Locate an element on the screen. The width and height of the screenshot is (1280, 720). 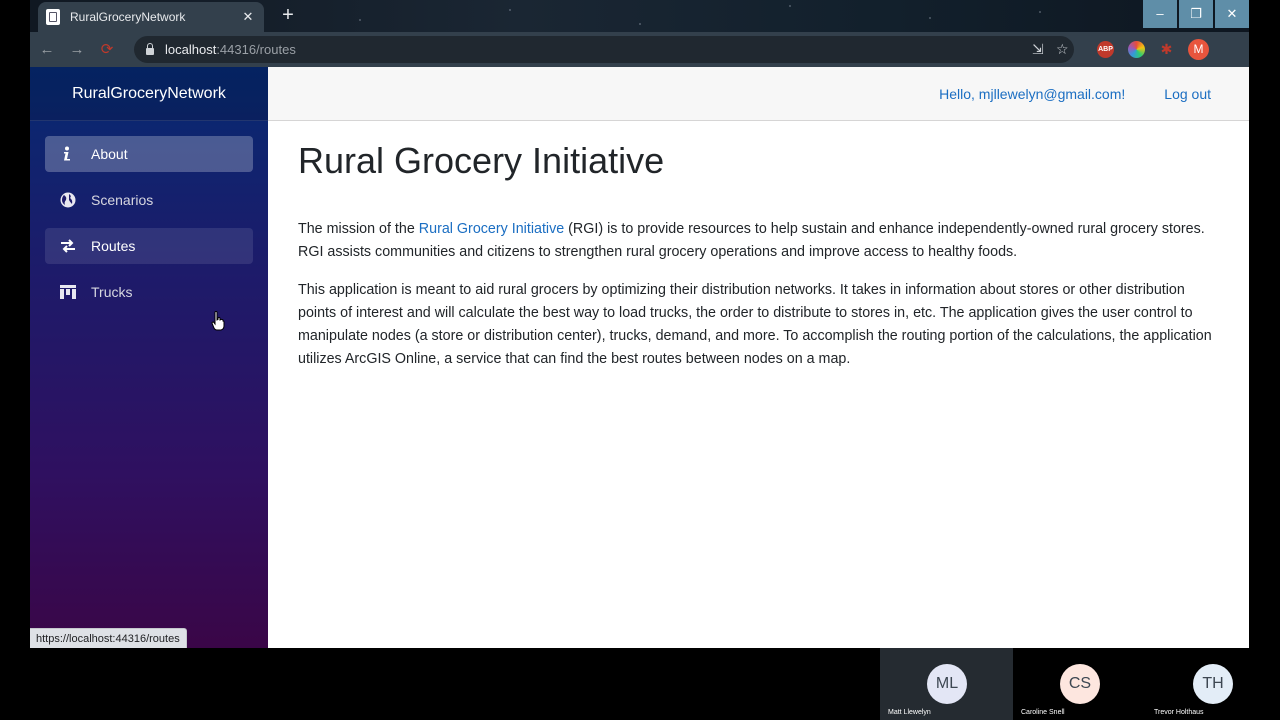
profile-avatar: M is located at coordinates (1198, 49).